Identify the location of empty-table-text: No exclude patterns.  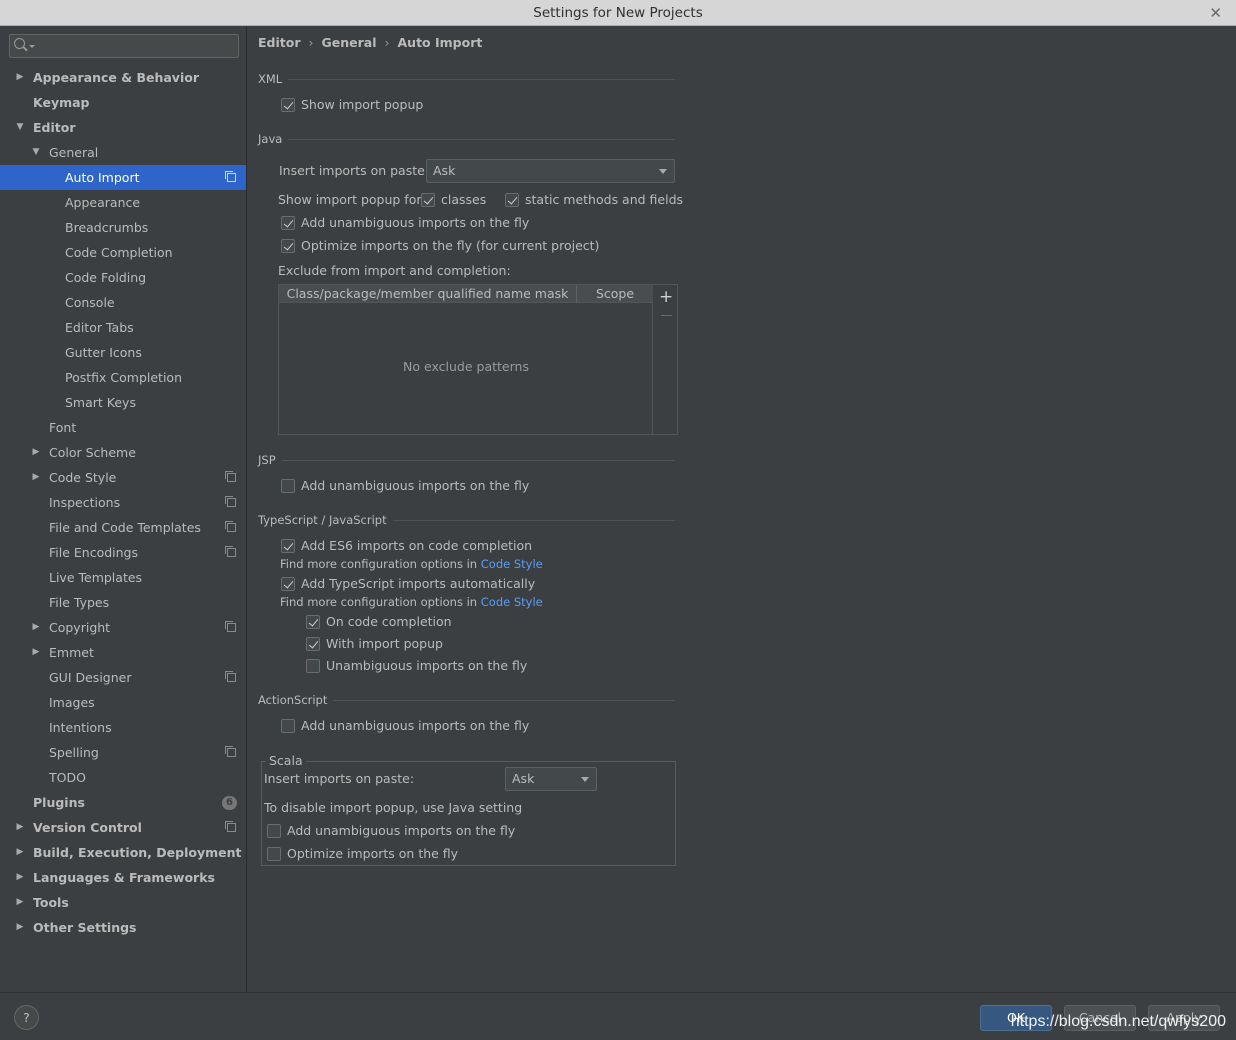
(466, 366).